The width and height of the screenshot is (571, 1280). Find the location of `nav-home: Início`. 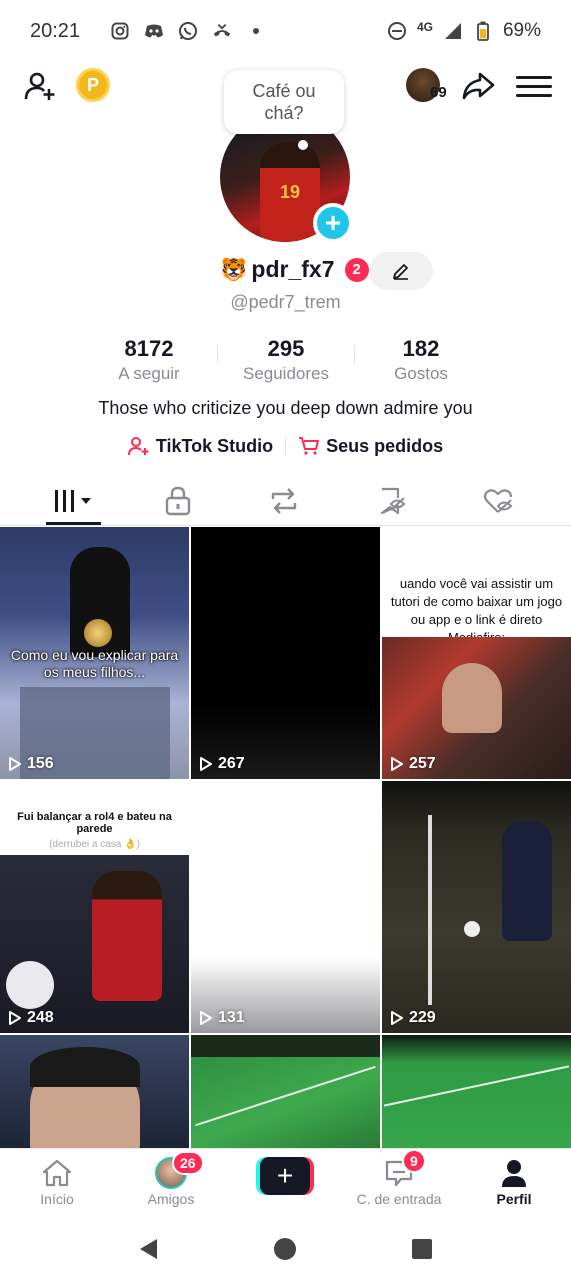

nav-home: Início is located at coordinates (57, 1187).